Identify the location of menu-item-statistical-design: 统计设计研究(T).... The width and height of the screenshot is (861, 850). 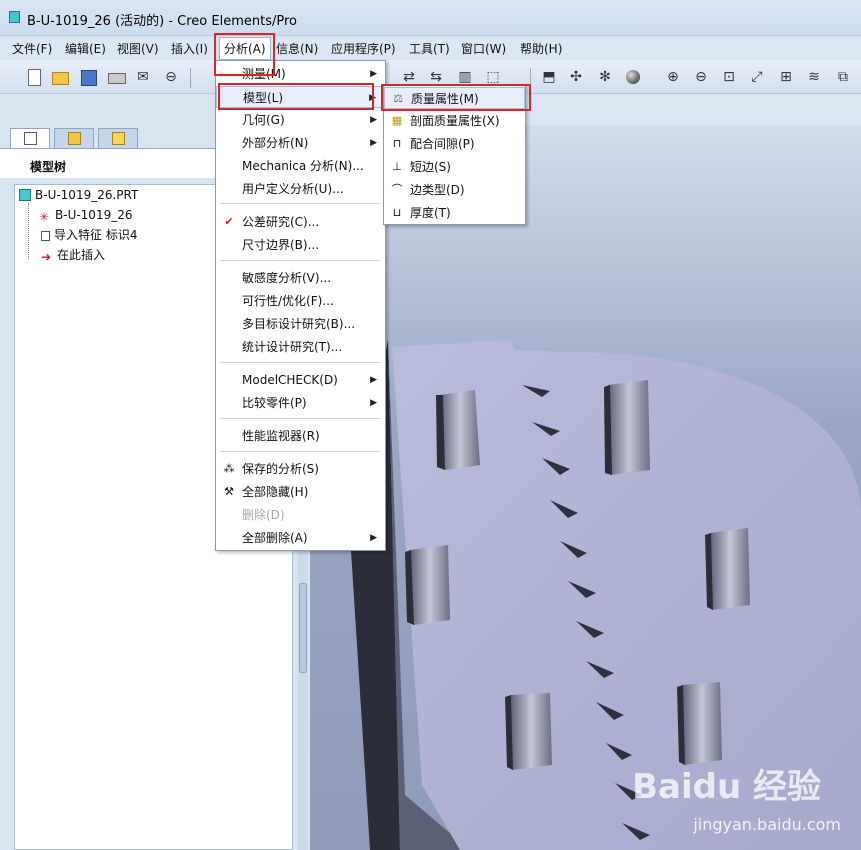
(300, 347).